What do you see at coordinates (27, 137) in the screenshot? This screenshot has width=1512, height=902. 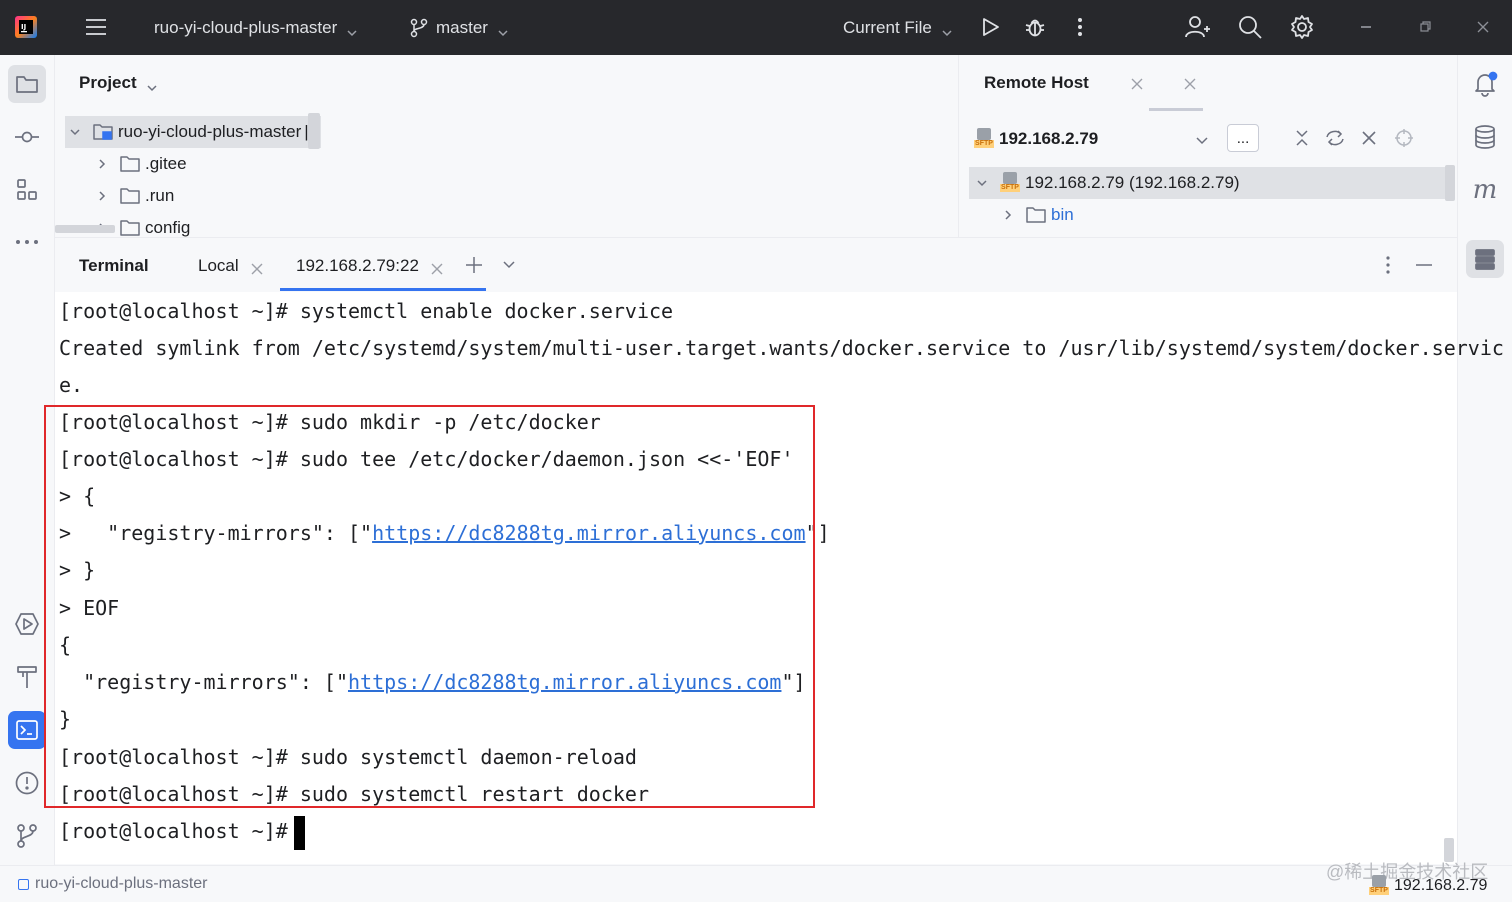 I see `commit-icon` at bounding box center [27, 137].